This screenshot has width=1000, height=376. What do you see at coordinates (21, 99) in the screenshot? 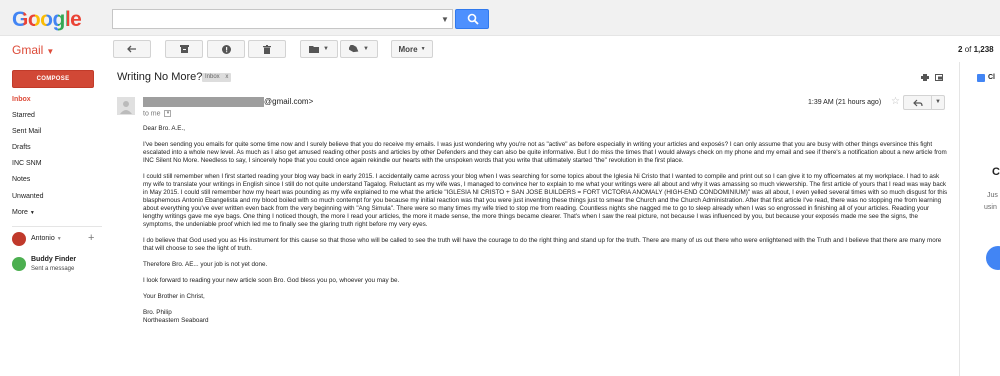
I see `sidebar-item-inbox: Inbox` at bounding box center [21, 99].